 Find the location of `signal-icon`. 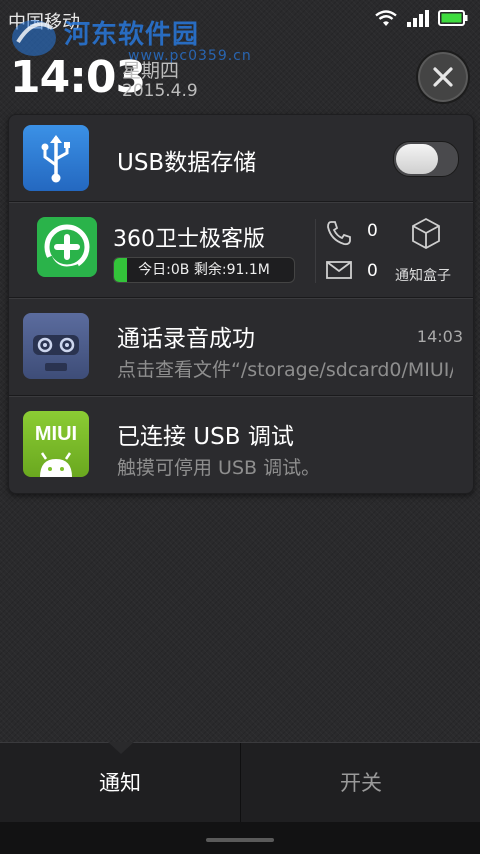

signal-icon is located at coordinates (418, 18).